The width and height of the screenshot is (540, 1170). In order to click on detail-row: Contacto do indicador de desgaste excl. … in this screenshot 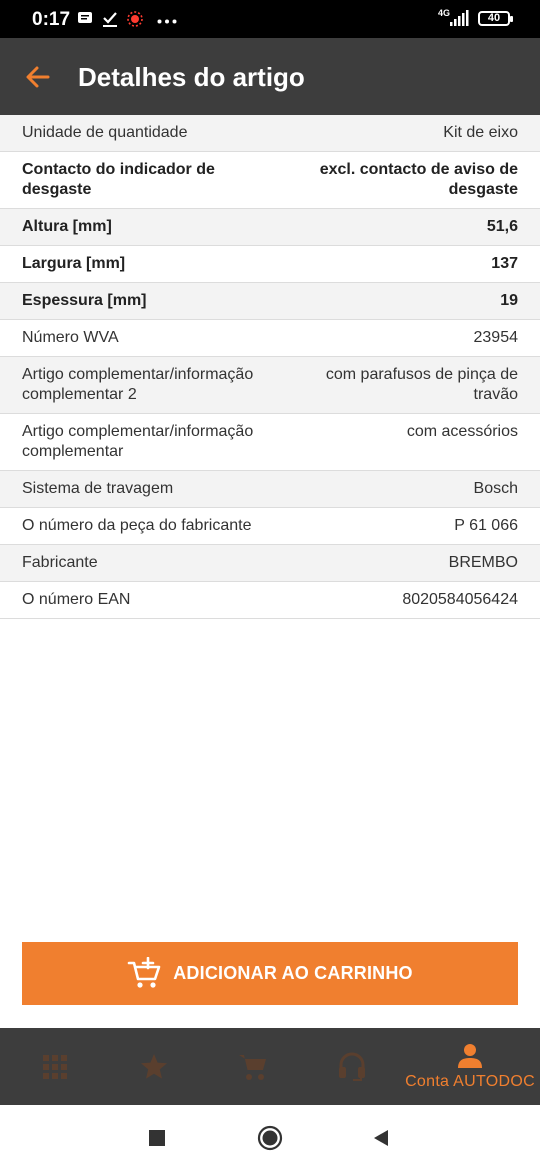, I will do `click(270, 180)`.